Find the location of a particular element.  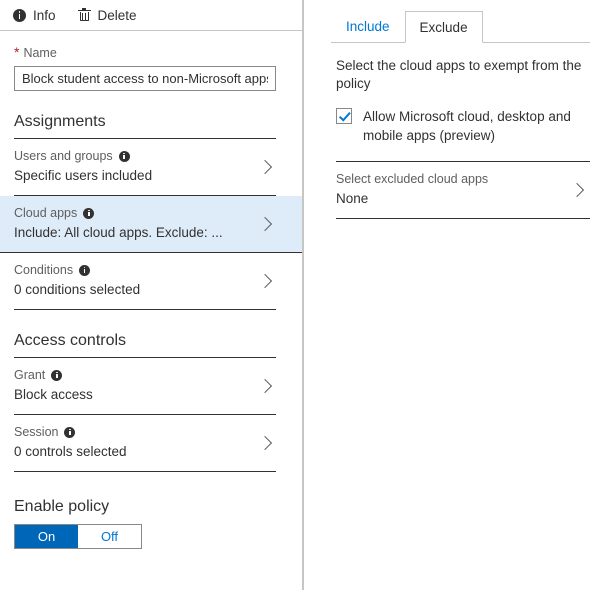

row-label: Session is located at coordinates (36, 432).